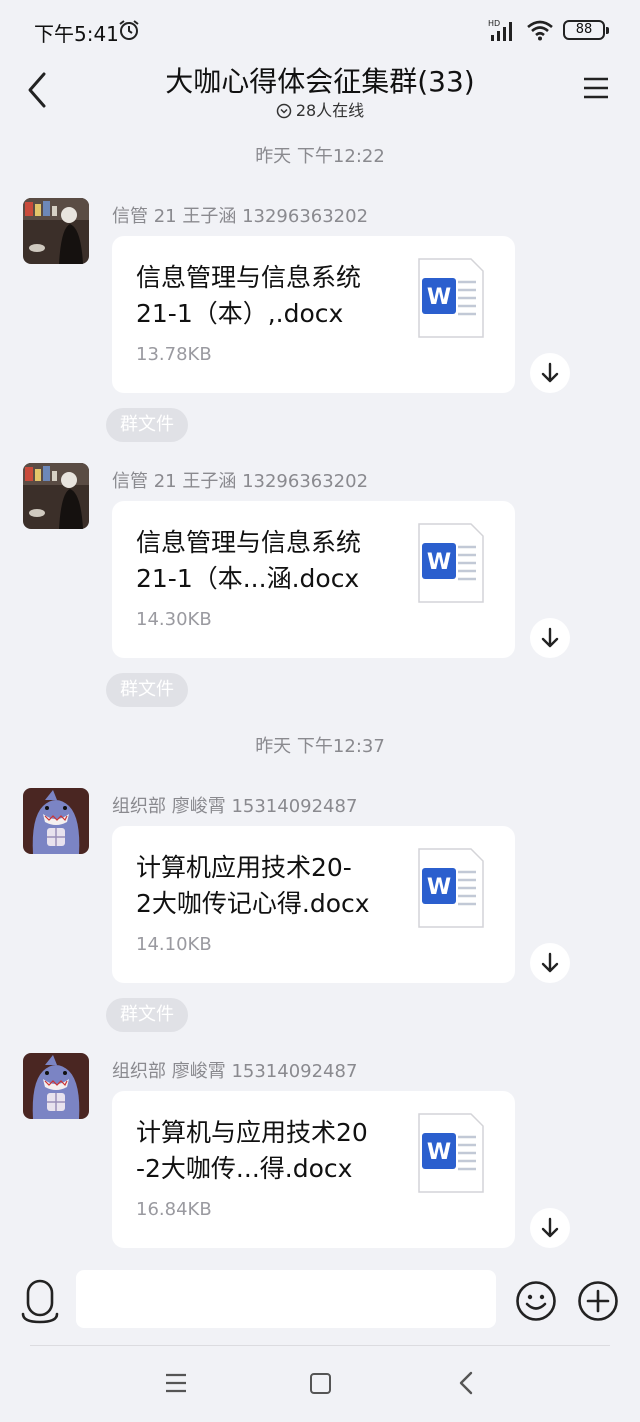 The image size is (640, 1422). Describe the element at coordinates (586, 30) in the screenshot. I see `battery-indicator: 88` at that location.